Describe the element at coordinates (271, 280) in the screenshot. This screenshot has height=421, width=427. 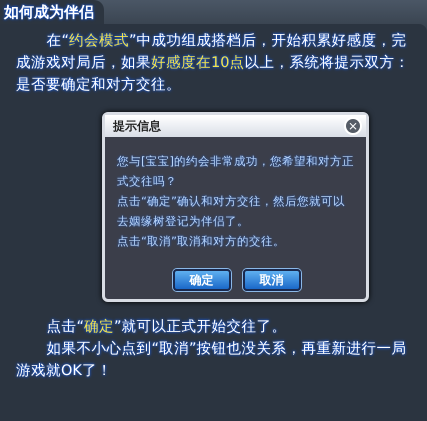
I see `dialog-button: 取消` at that location.